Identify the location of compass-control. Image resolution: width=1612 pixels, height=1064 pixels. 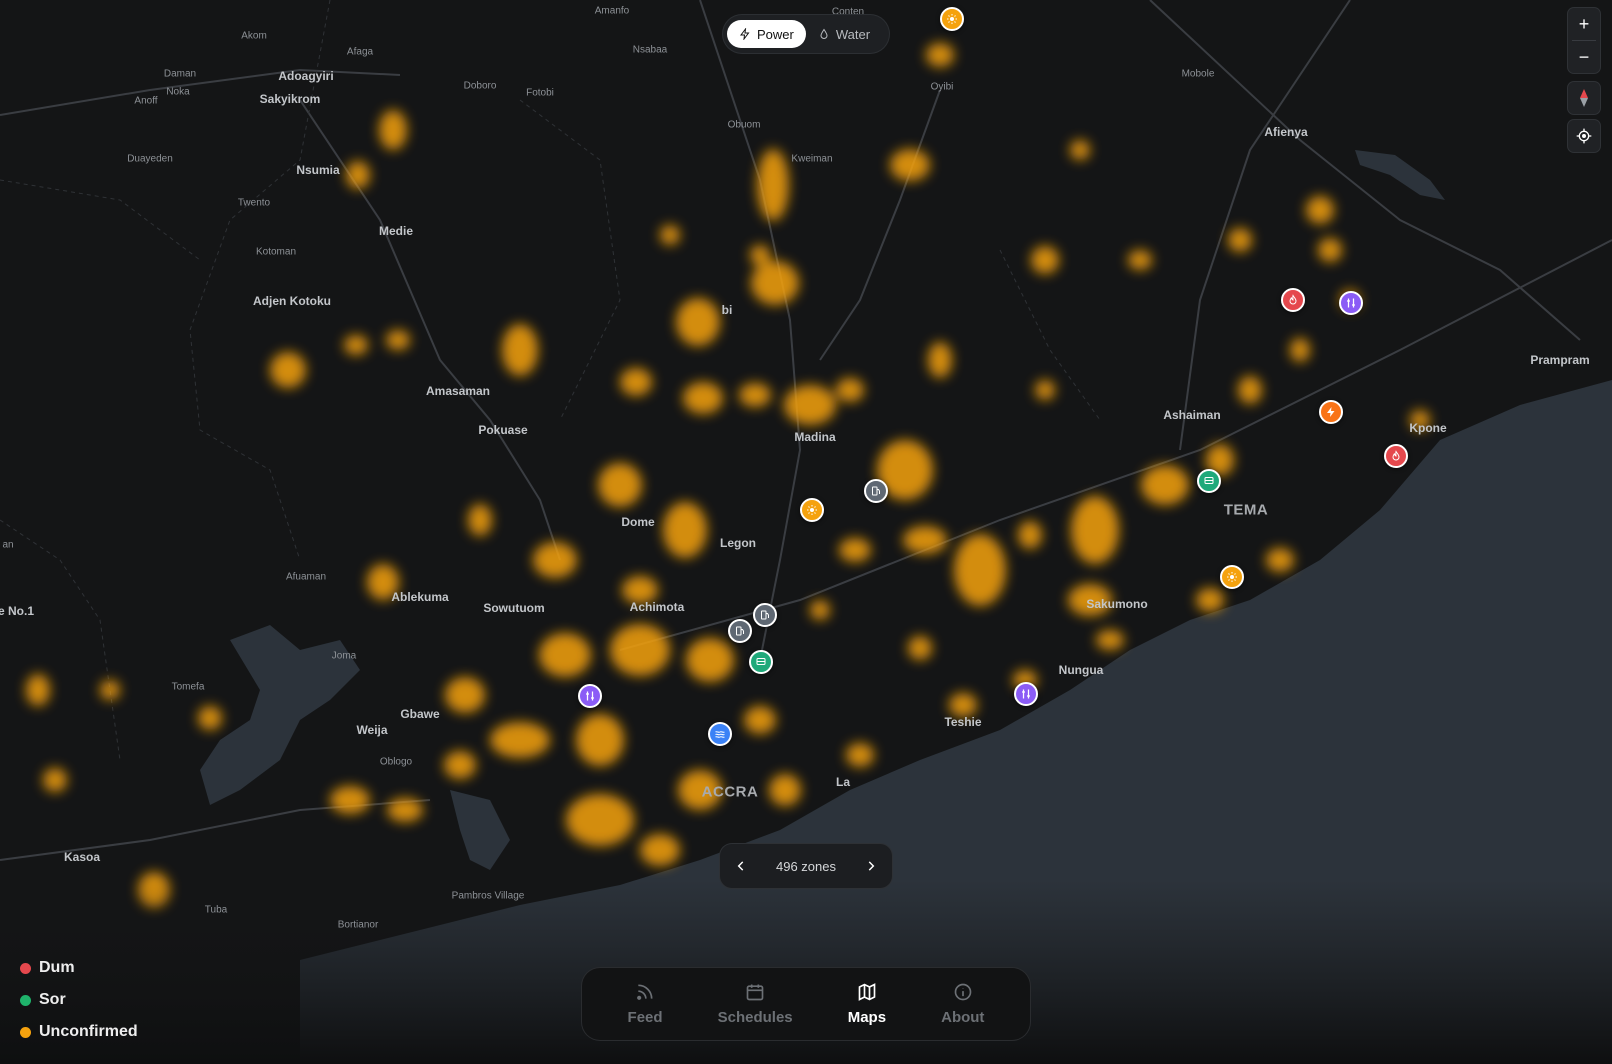
(1584, 98).